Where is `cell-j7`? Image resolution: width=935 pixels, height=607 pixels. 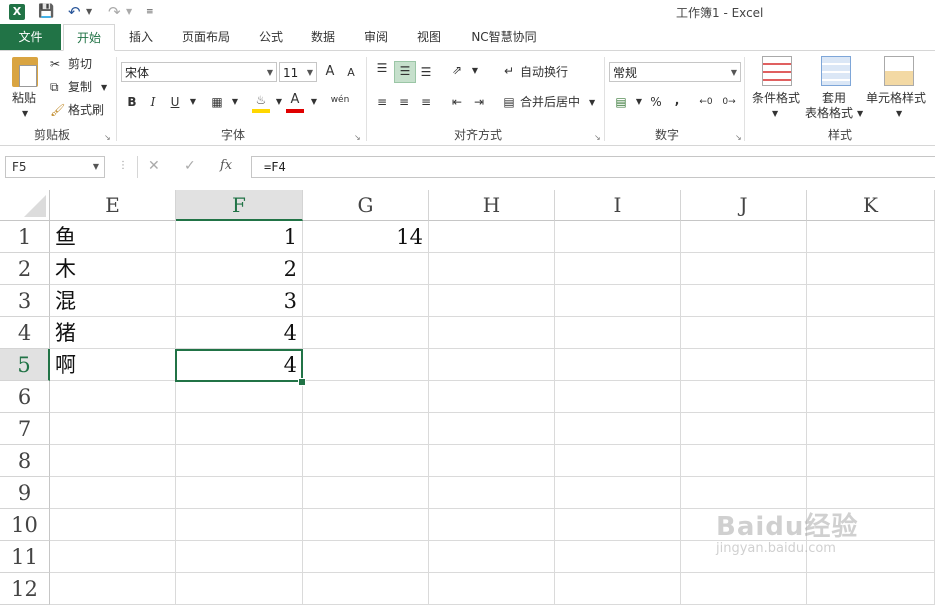 cell-j7 is located at coordinates (744, 429).